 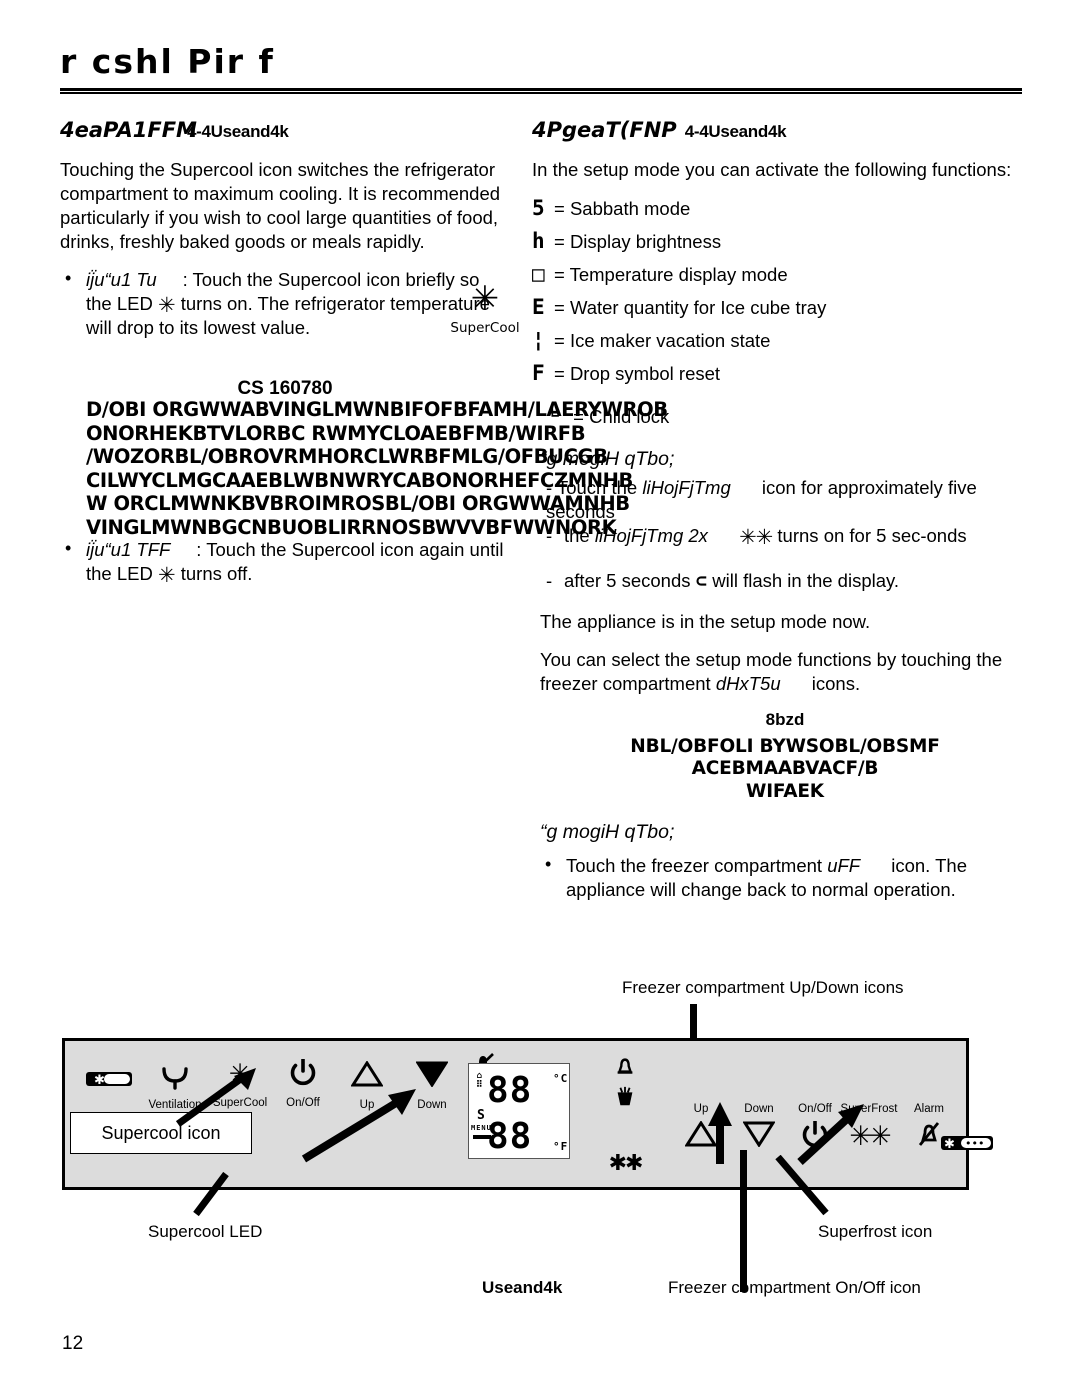 I want to click on note-kicker: 8bzd, so click(x=785, y=720).